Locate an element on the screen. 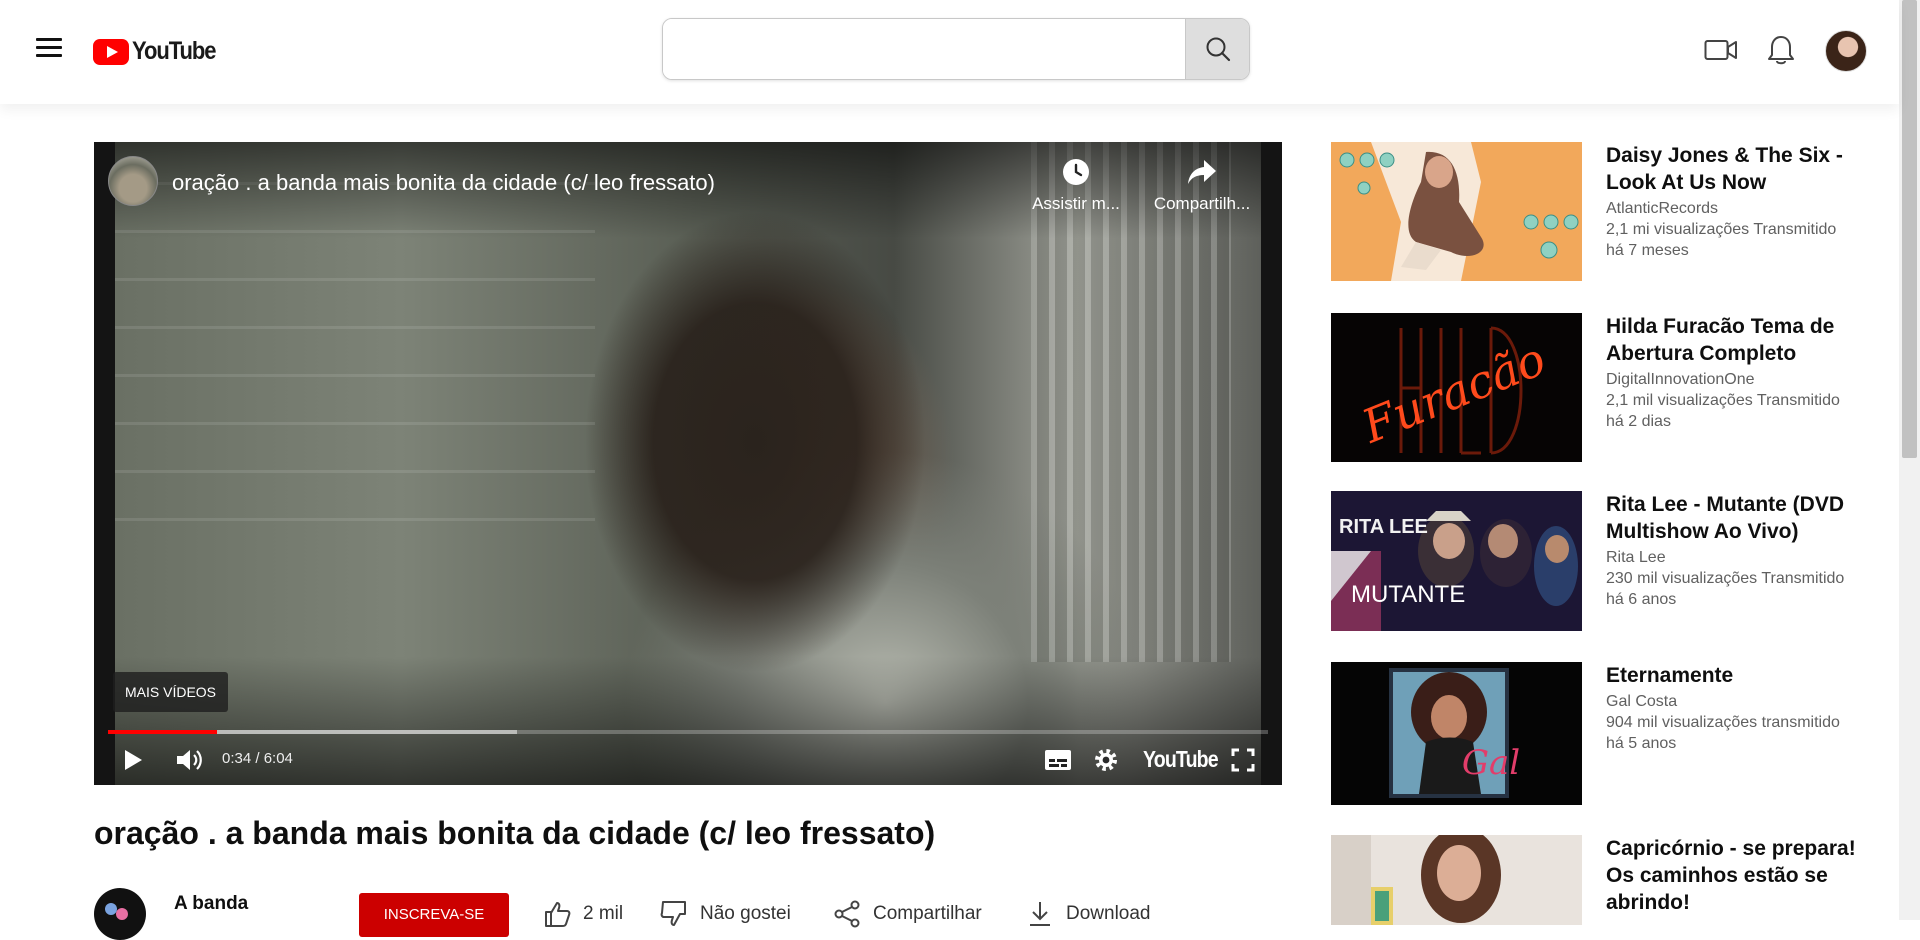  progress-bar is located at coordinates (688, 732).